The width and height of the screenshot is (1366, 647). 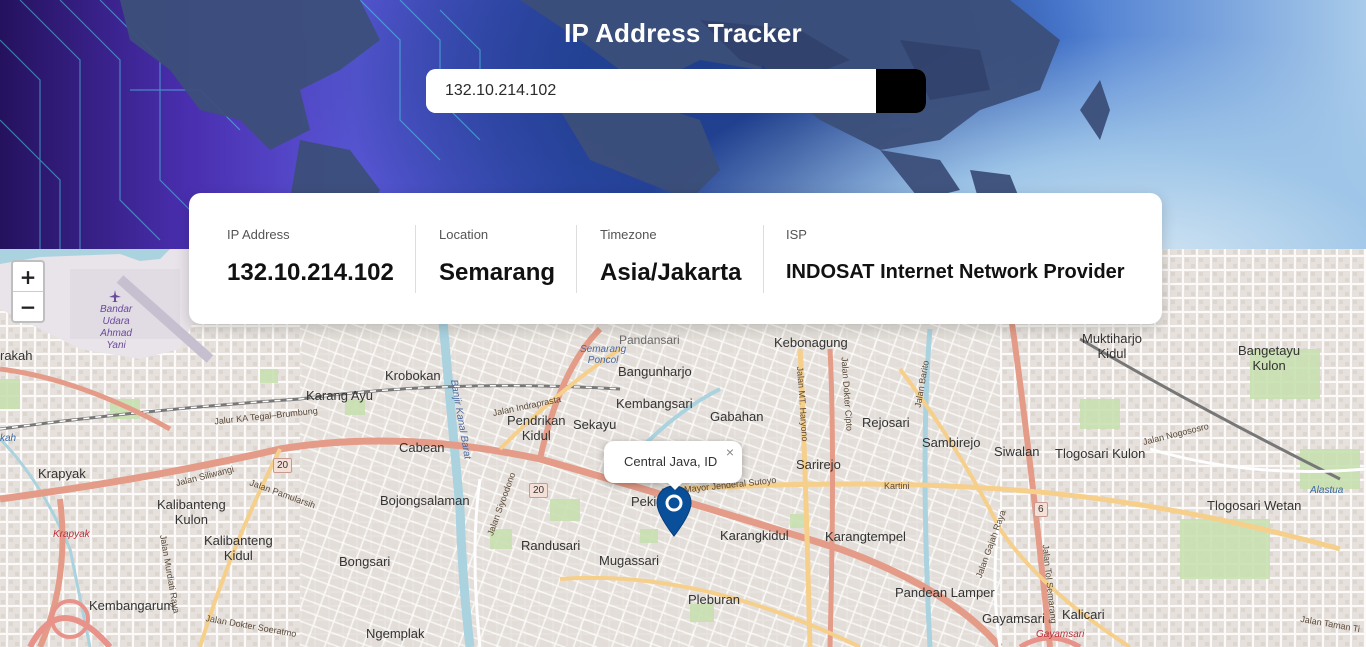 I want to click on zoom-controls: + −, so click(x=28, y=291).